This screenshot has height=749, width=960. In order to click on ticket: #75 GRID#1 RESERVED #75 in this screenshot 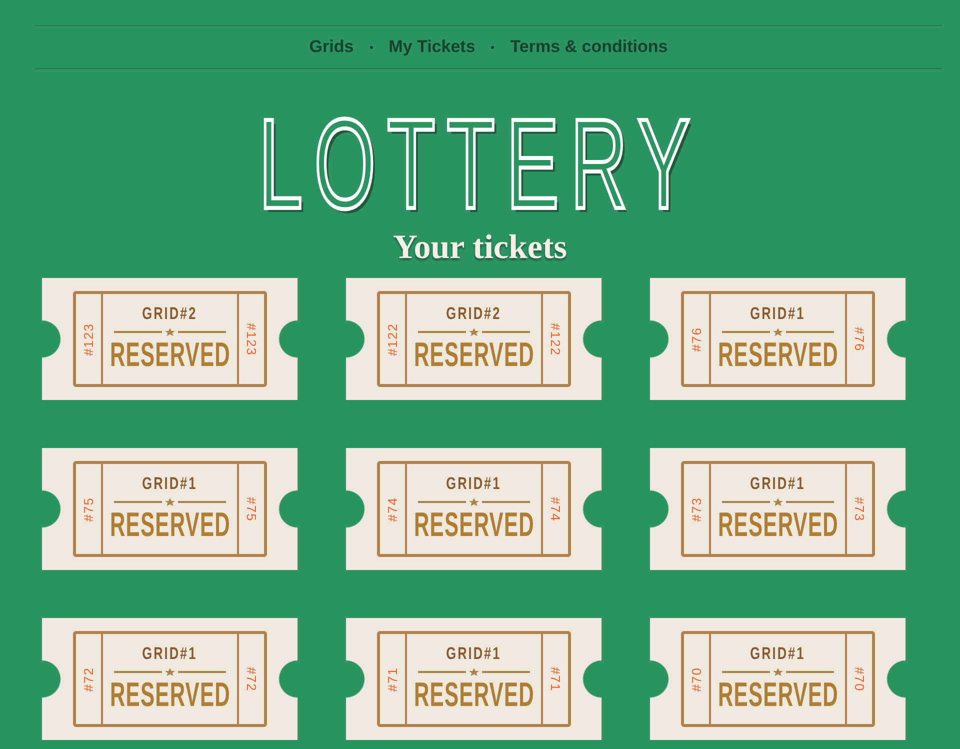, I will do `click(170, 509)`.